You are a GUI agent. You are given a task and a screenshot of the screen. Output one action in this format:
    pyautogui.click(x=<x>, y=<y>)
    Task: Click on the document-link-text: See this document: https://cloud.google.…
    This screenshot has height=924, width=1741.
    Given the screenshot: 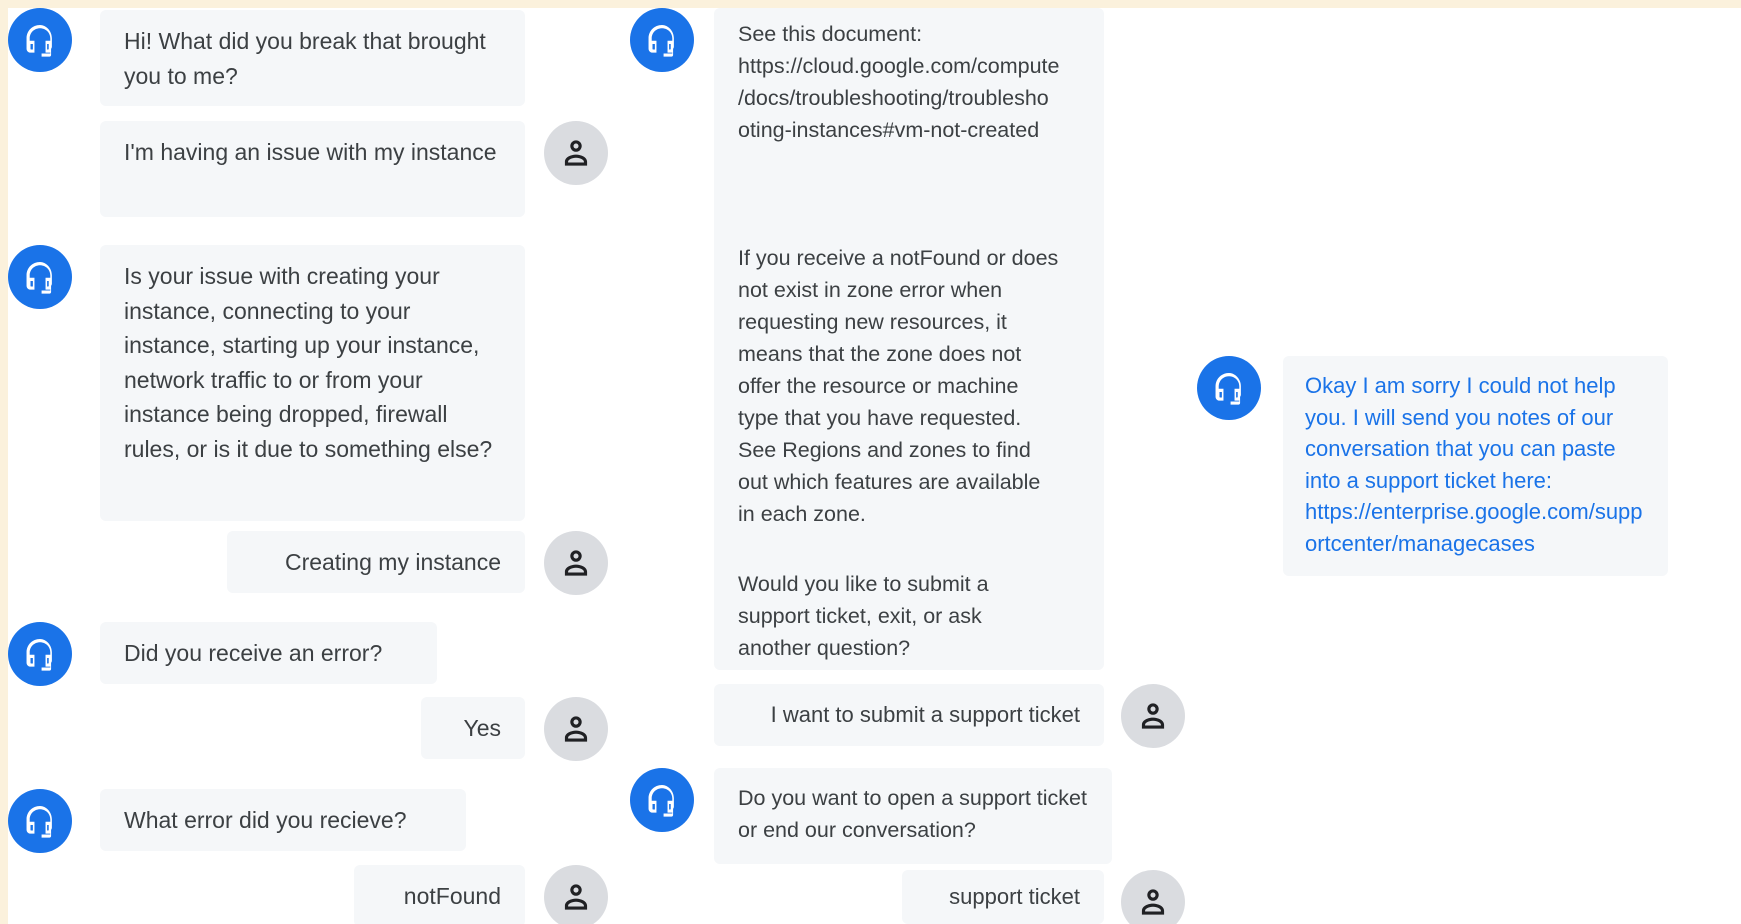 What is the action you would take?
    pyautogui.click(x=899, y=82)
    